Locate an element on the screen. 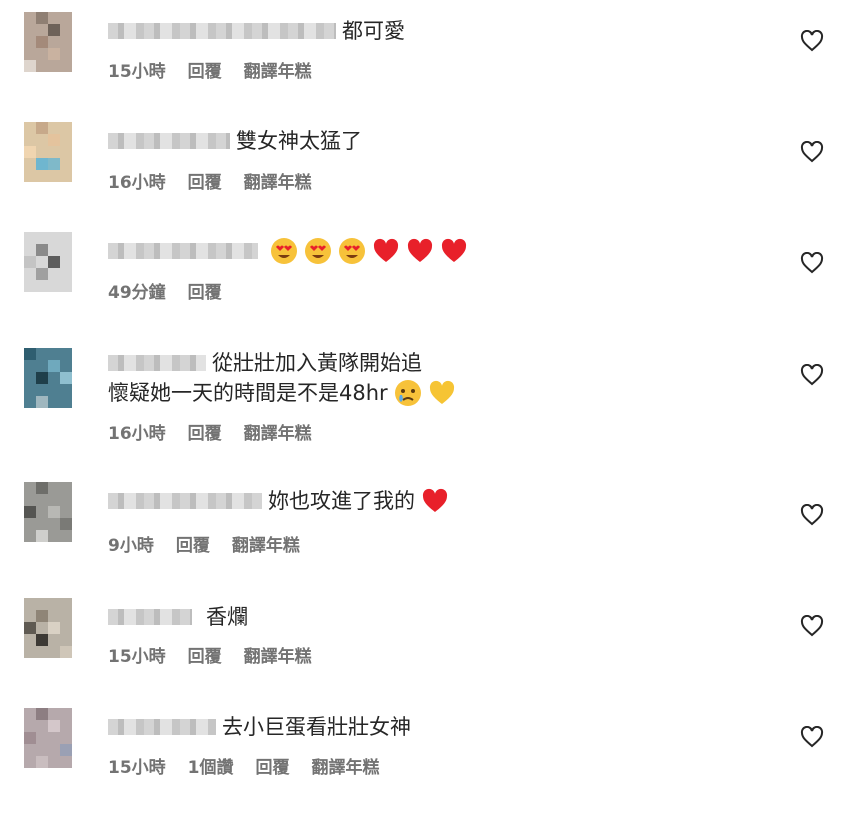 This screenshot has width=844, height=822. comment-text: 香爛 is located at coordinates (227, 617).